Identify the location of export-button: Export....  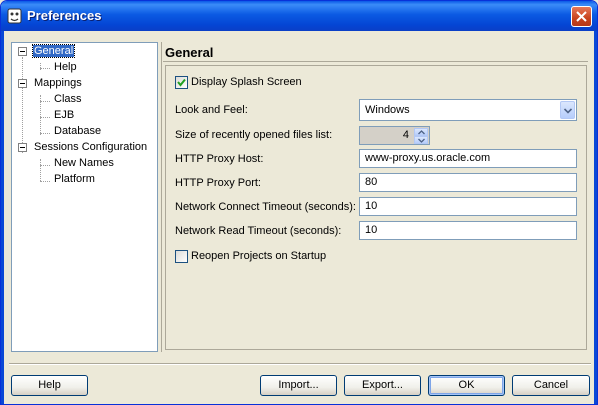
(382, 385).